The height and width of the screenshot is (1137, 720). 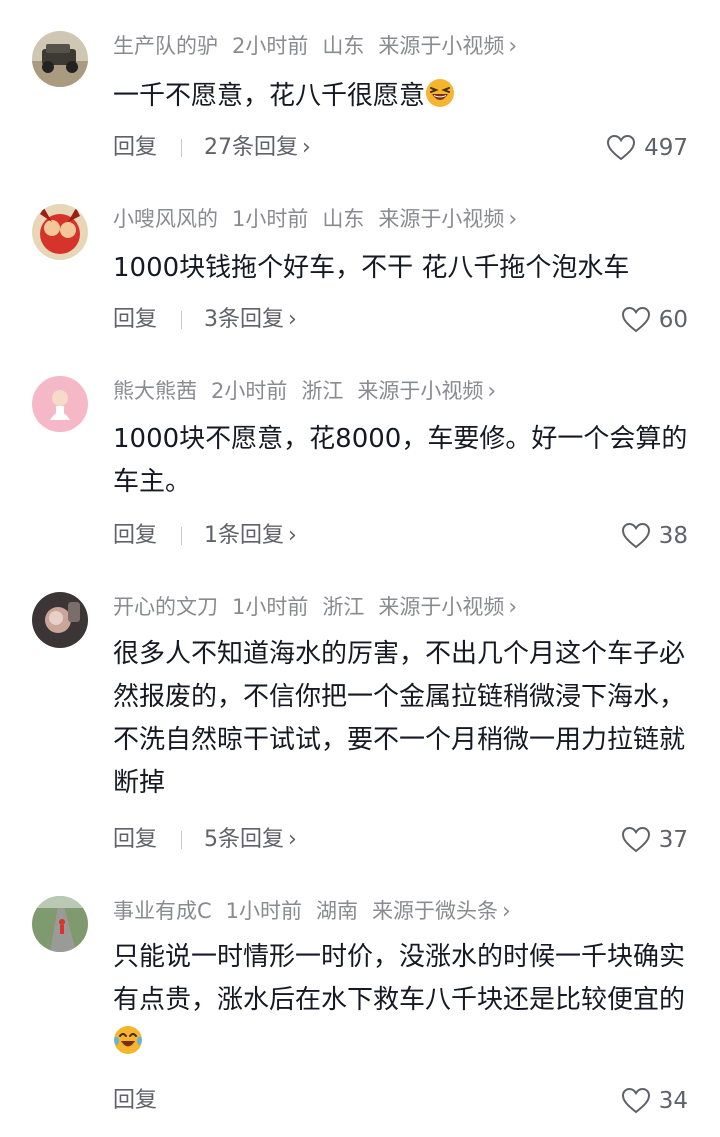 I want to click on like-button: 497, so click(x=647, y=148).